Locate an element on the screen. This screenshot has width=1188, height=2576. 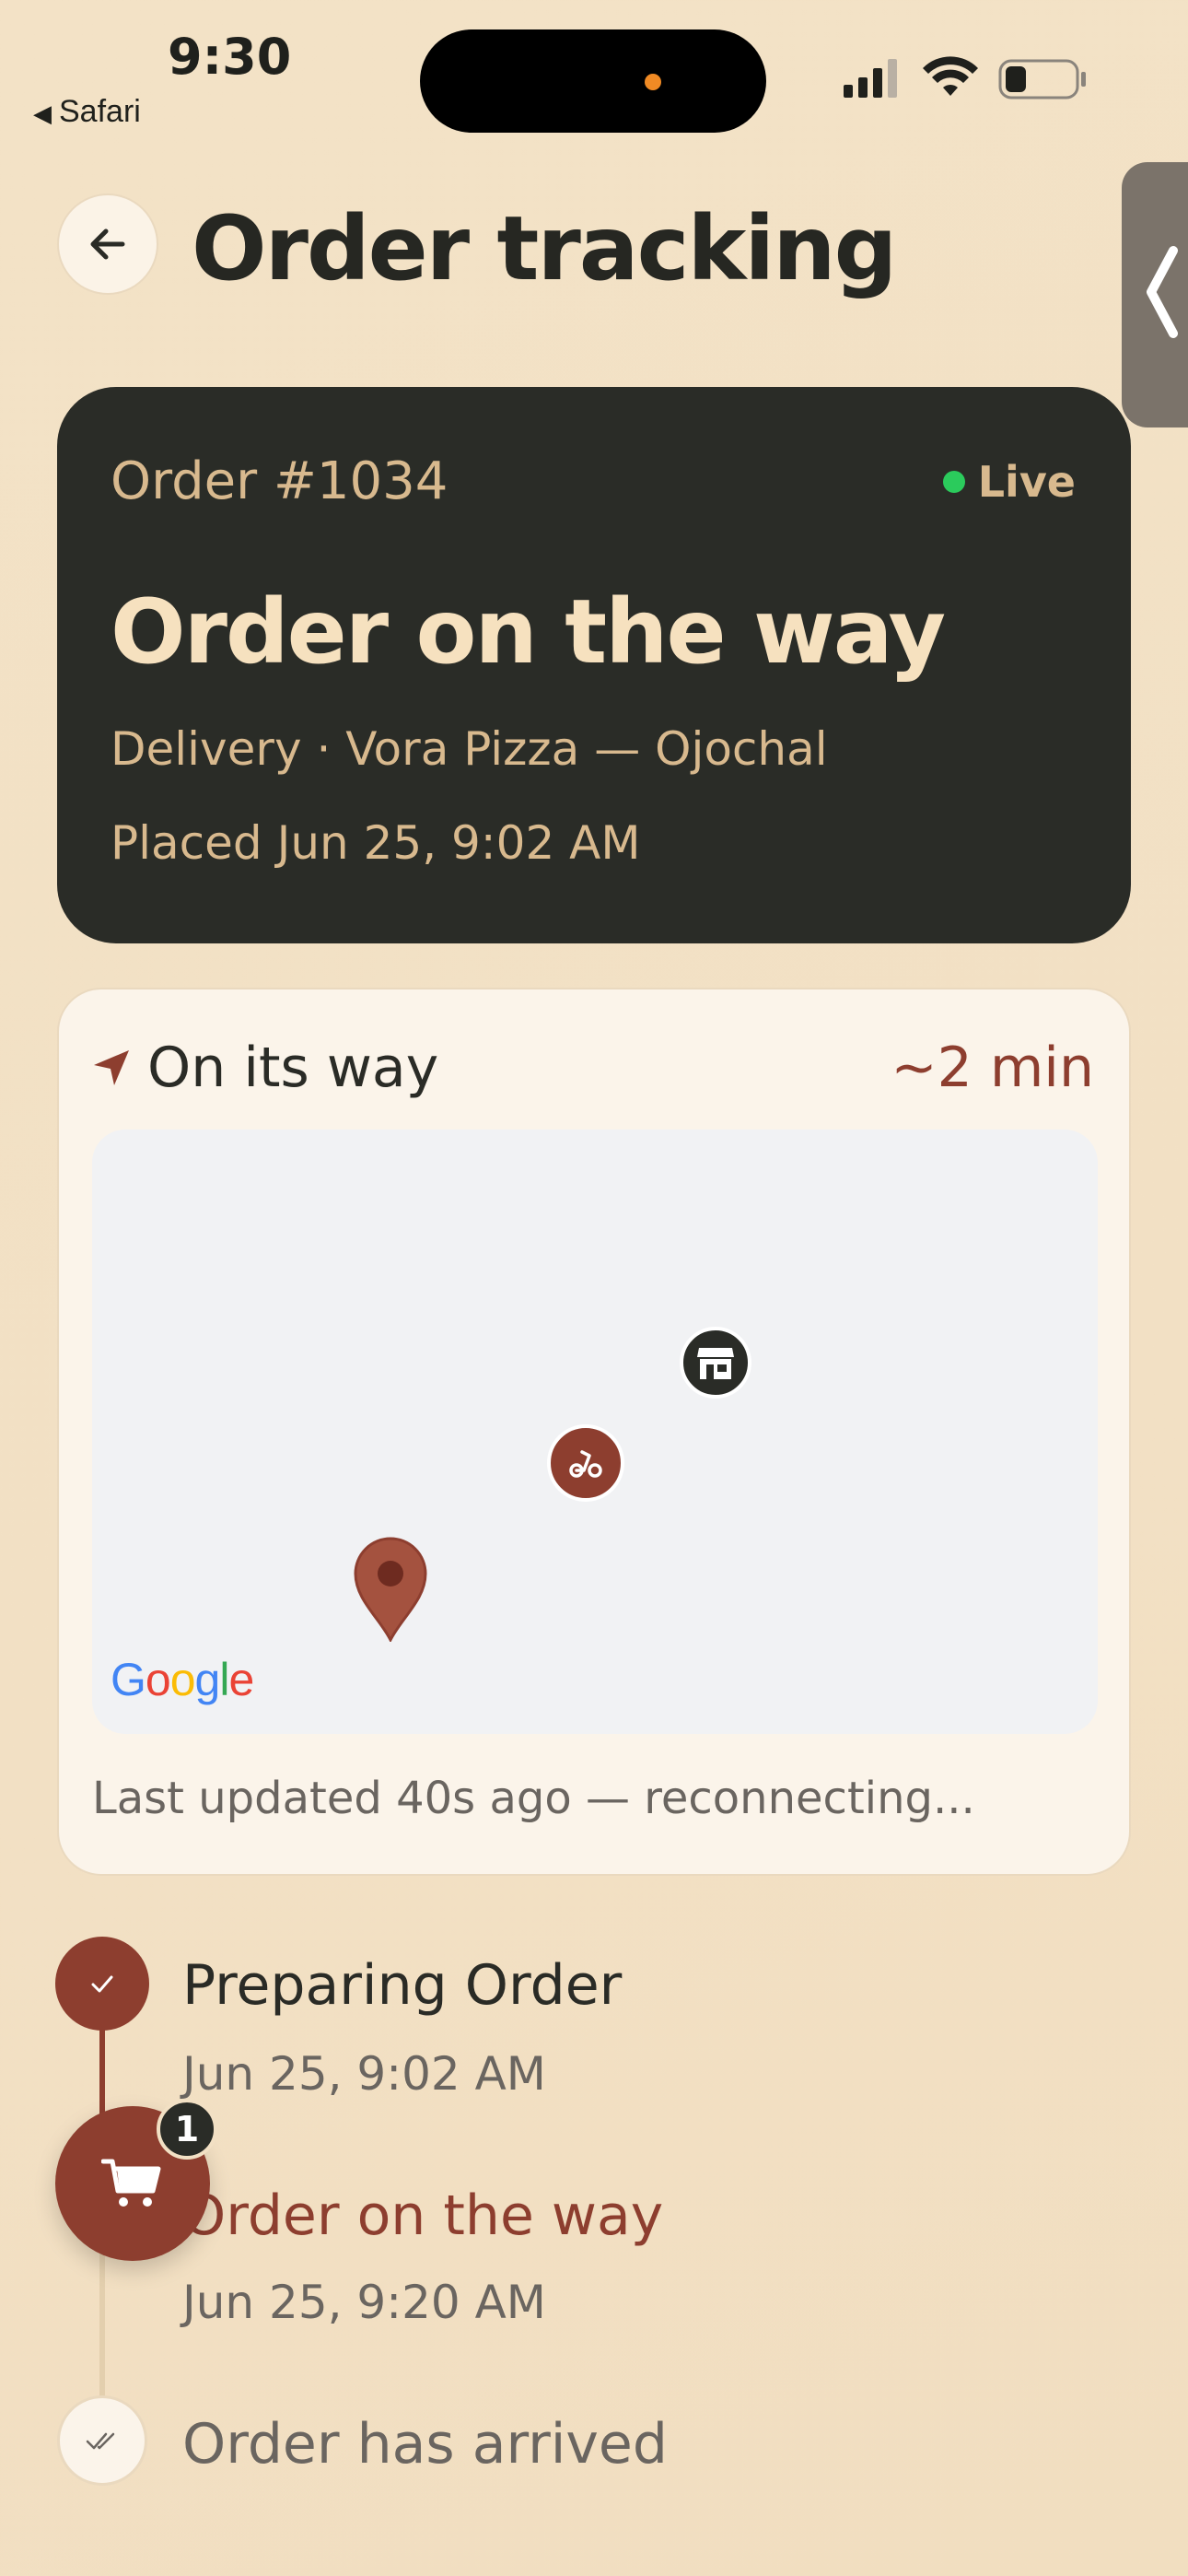
back-to-app-link: ◀ Safari is located at coordinates (87, 112).